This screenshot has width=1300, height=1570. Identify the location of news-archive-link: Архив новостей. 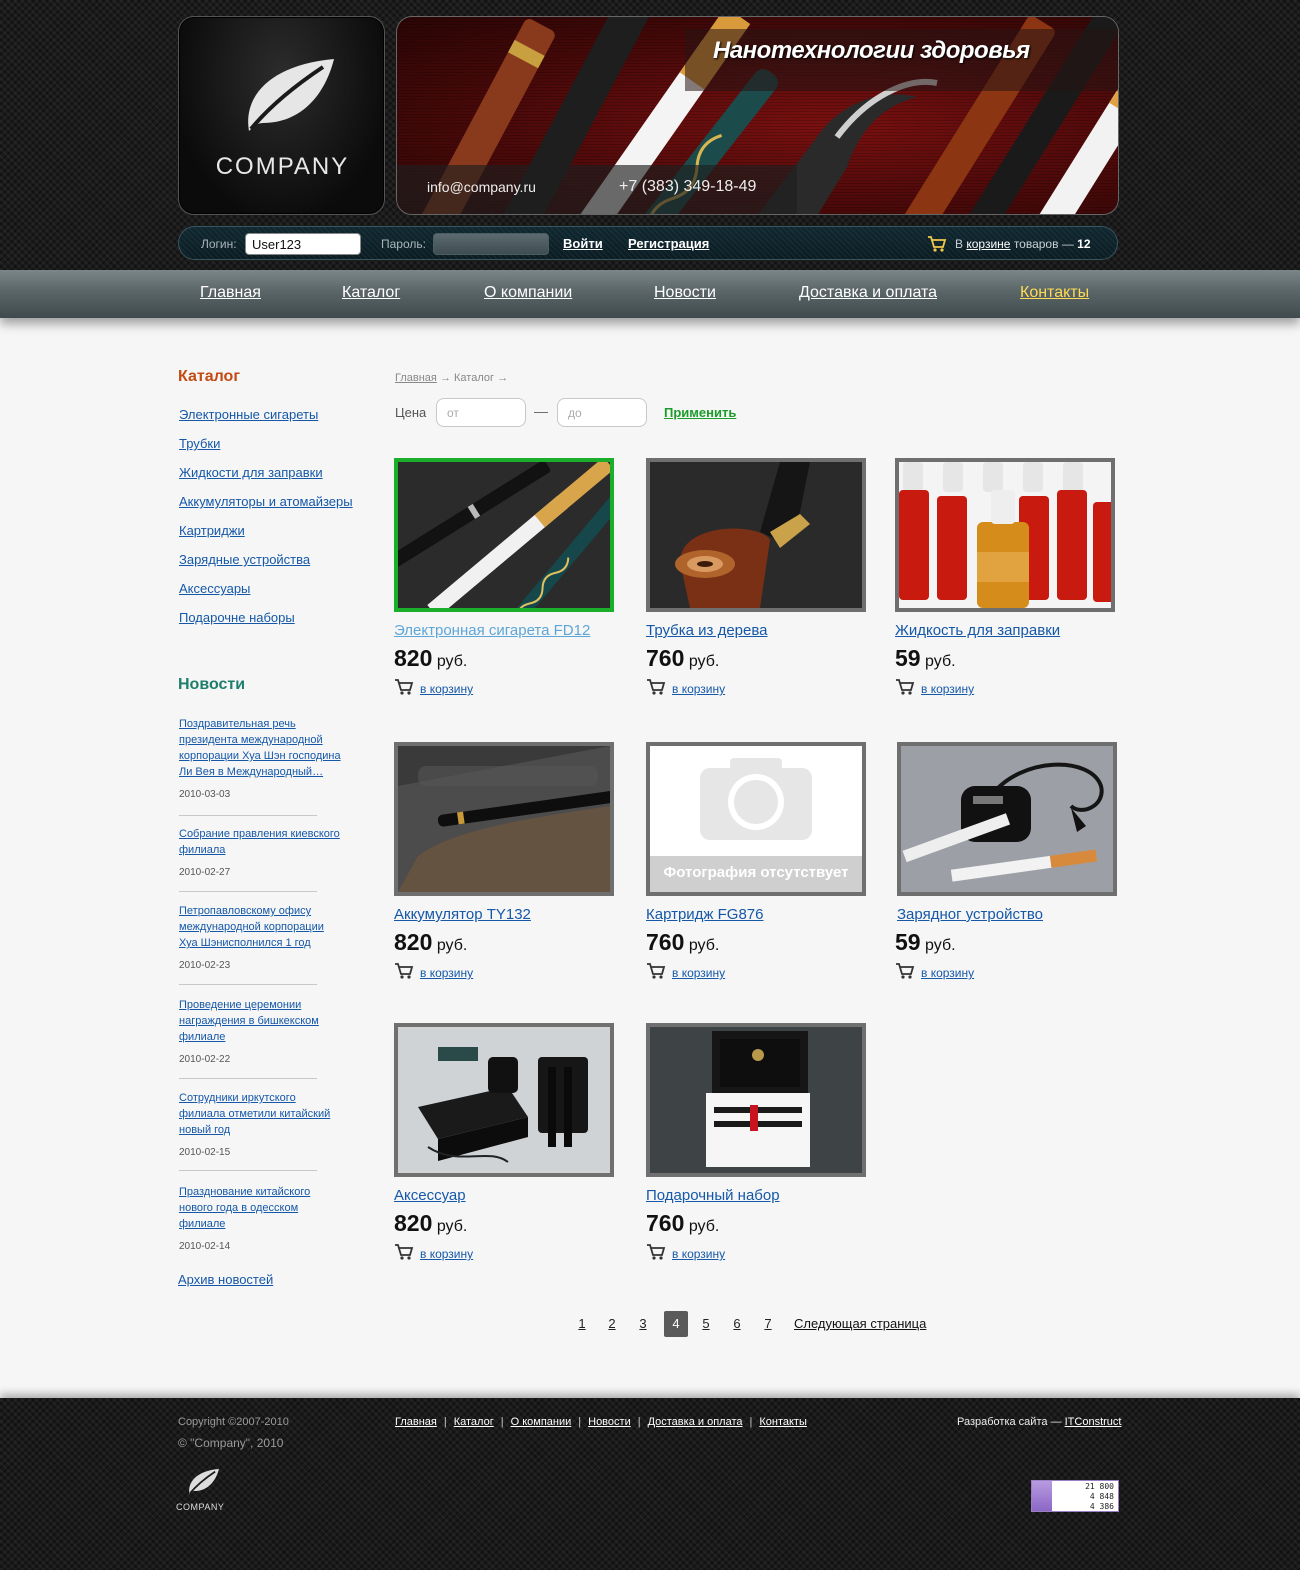
(225, 1279).